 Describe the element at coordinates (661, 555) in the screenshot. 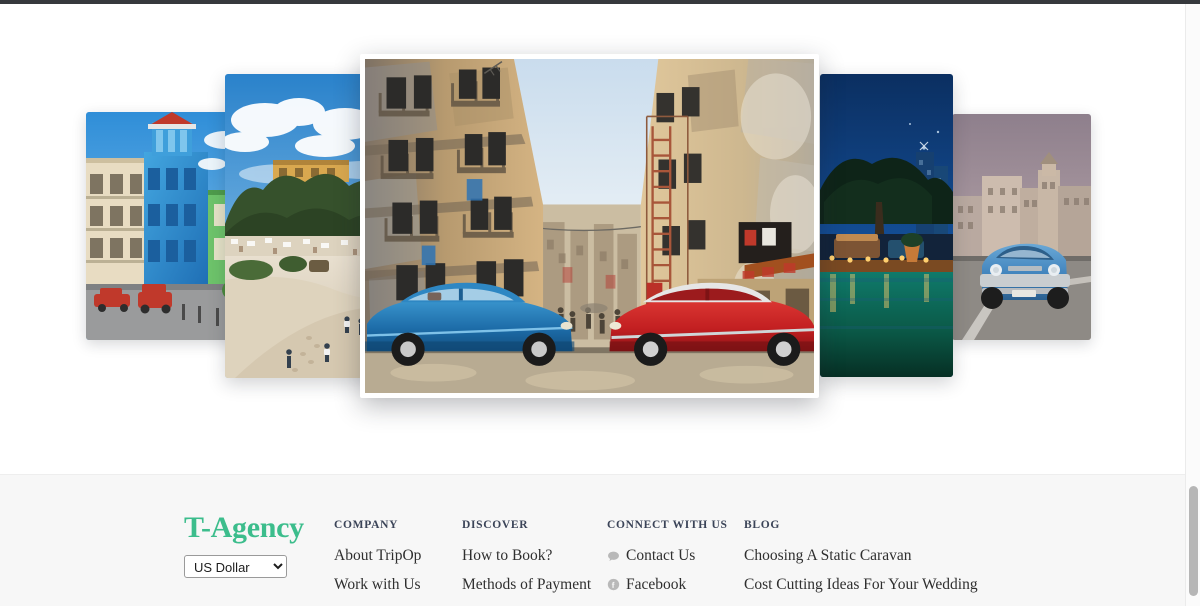

I see `footer-link-contact-us-label: Contact Us` at that location.